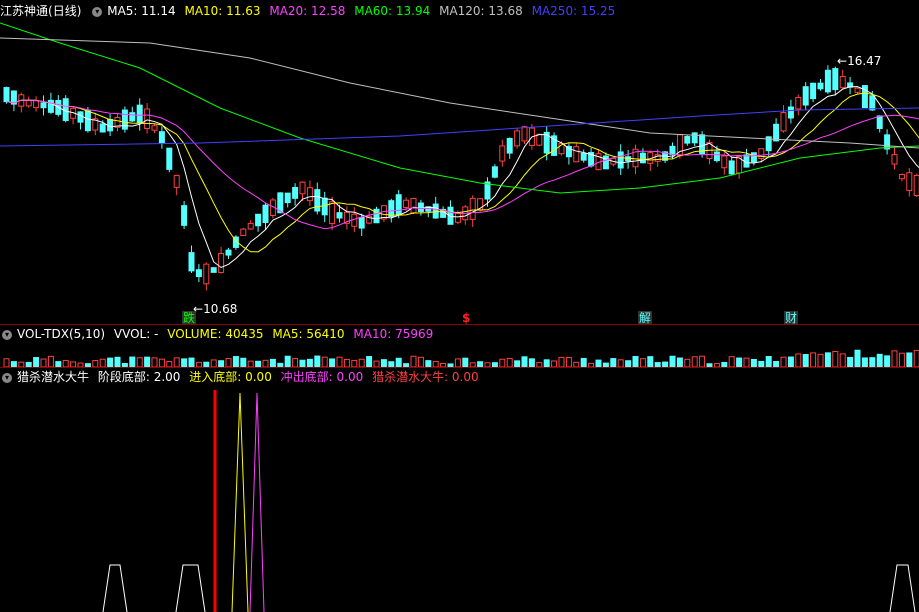  Describe the element at coordinates (466, 318) in the screenshot. I see `event-tag-dollar: $` at that location.